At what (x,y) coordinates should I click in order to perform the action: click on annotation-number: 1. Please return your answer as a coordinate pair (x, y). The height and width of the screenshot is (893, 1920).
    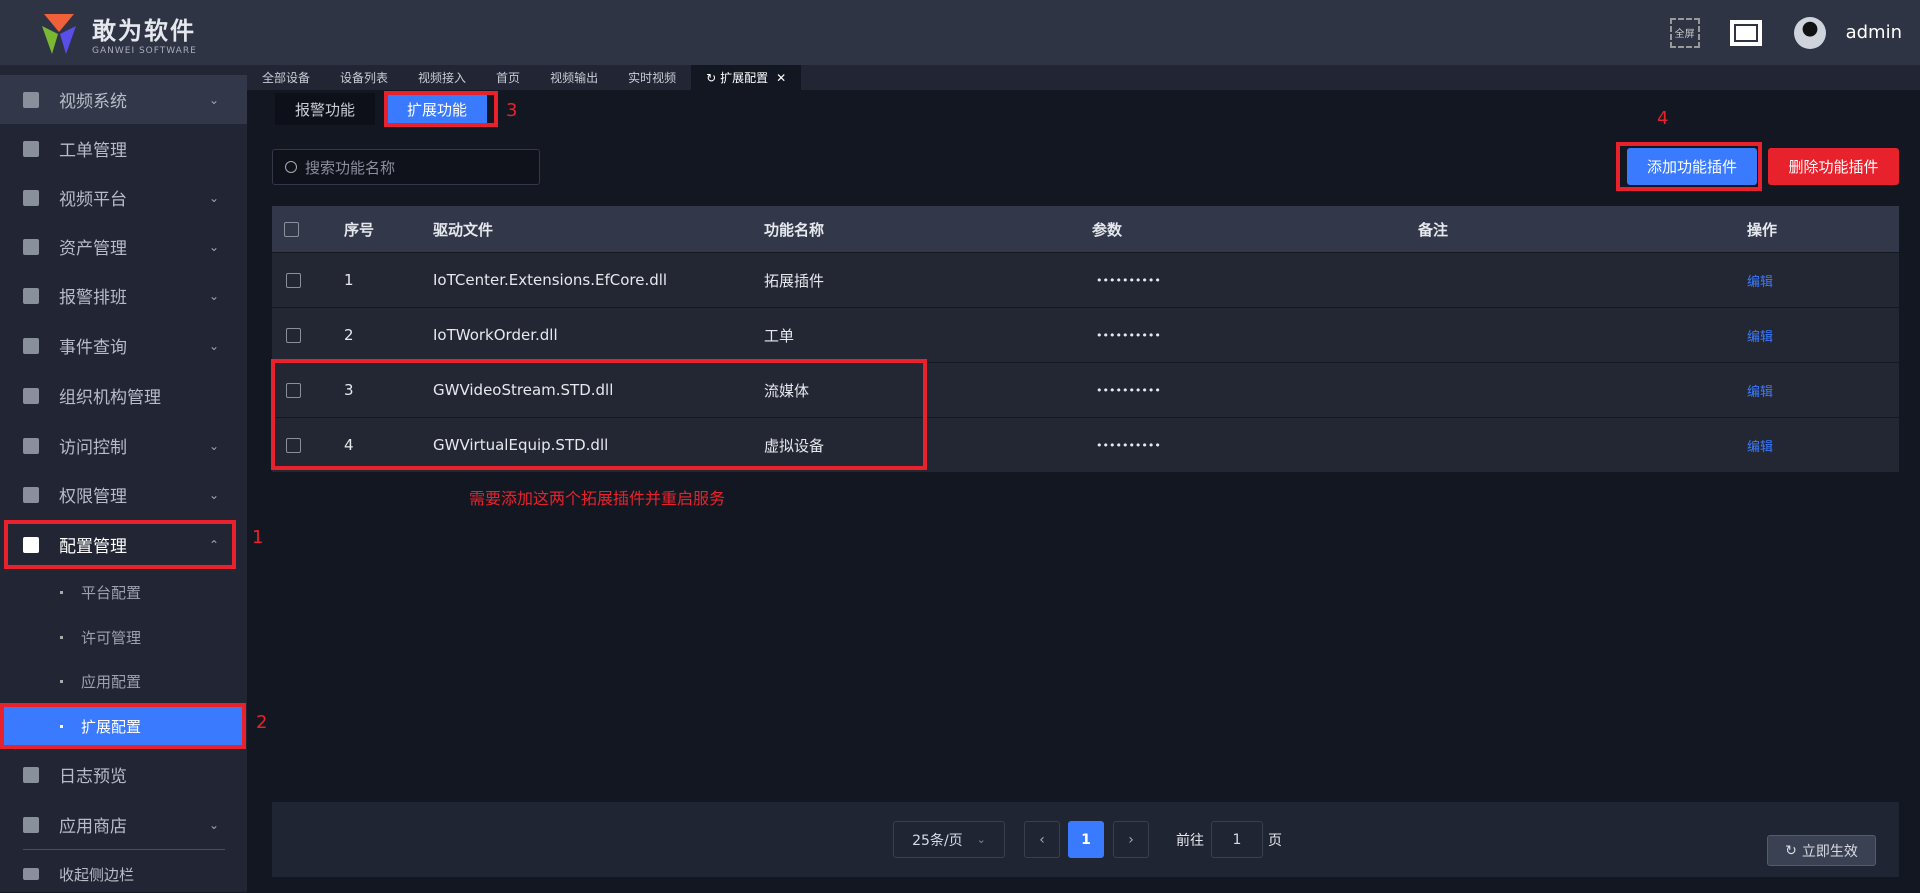
    Looking at the image, I should click on (258, 537).